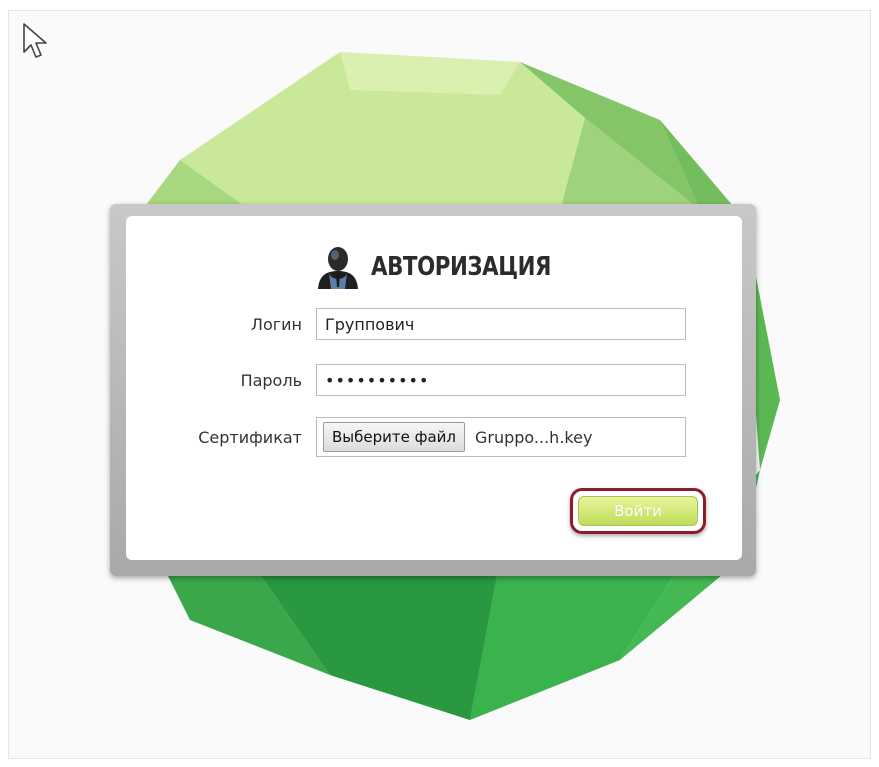 The height and width of the screenshot is (767, 879). Describe the element at coordinates (501, 324) in the screenshot. I see `login-input: Группович` at that location.